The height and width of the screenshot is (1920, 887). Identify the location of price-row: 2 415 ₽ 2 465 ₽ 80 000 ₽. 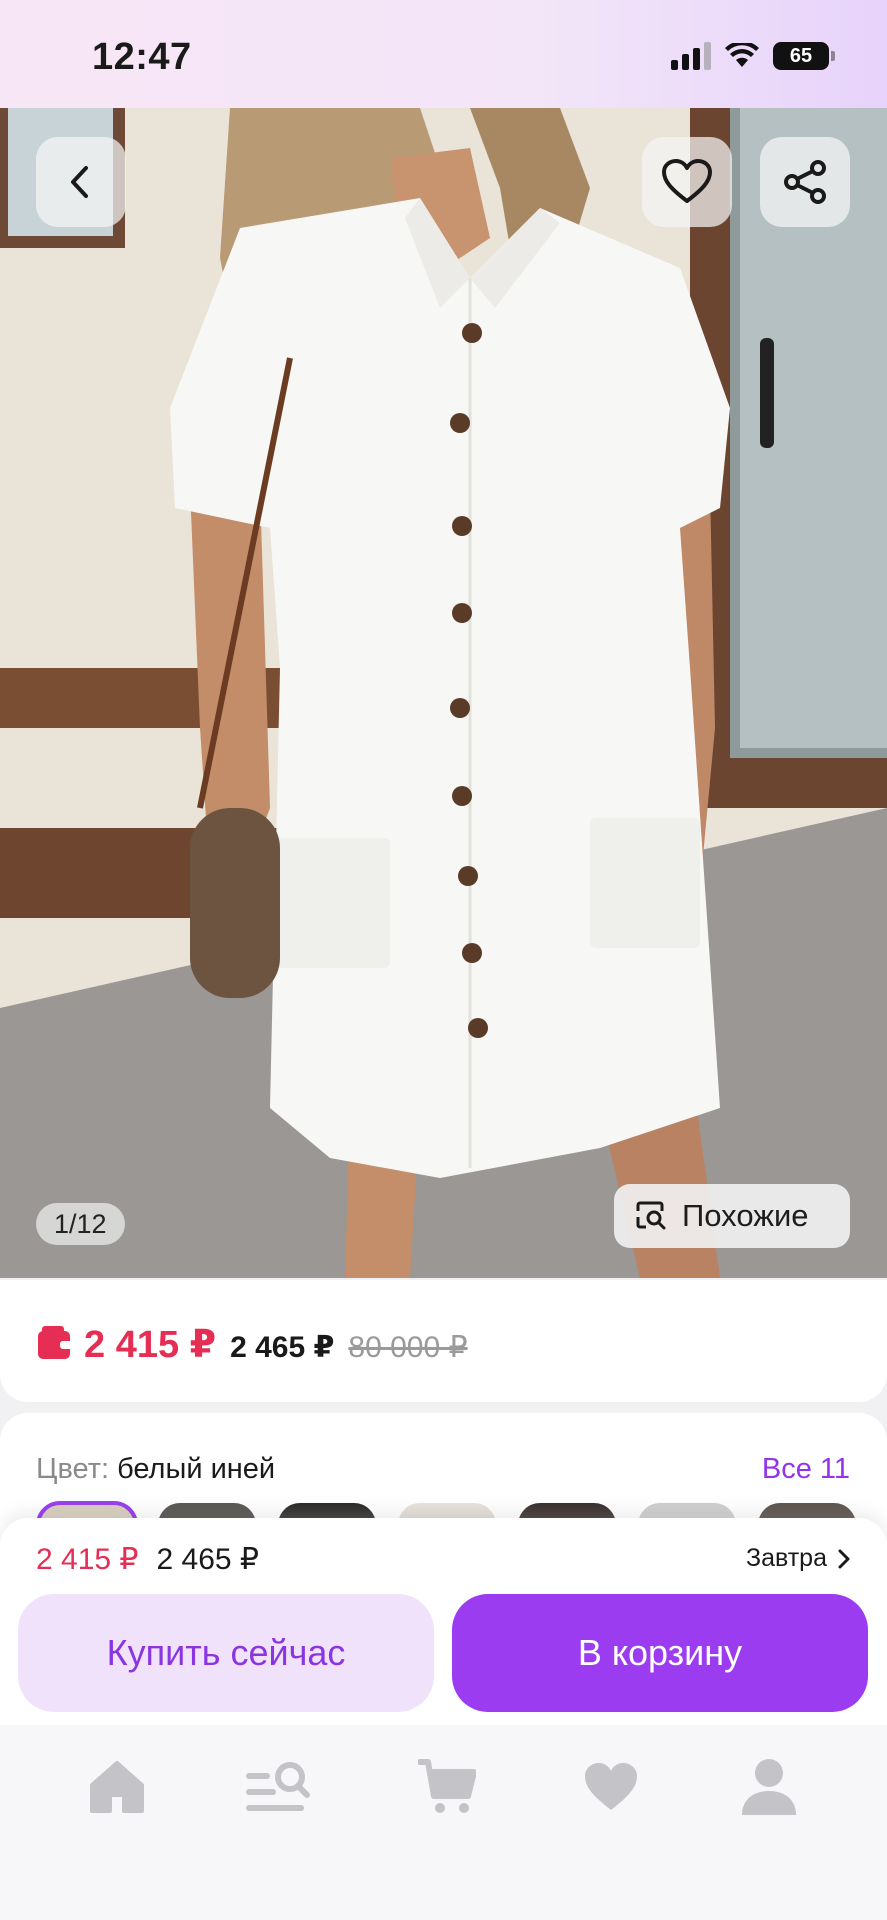
(253, 1344).